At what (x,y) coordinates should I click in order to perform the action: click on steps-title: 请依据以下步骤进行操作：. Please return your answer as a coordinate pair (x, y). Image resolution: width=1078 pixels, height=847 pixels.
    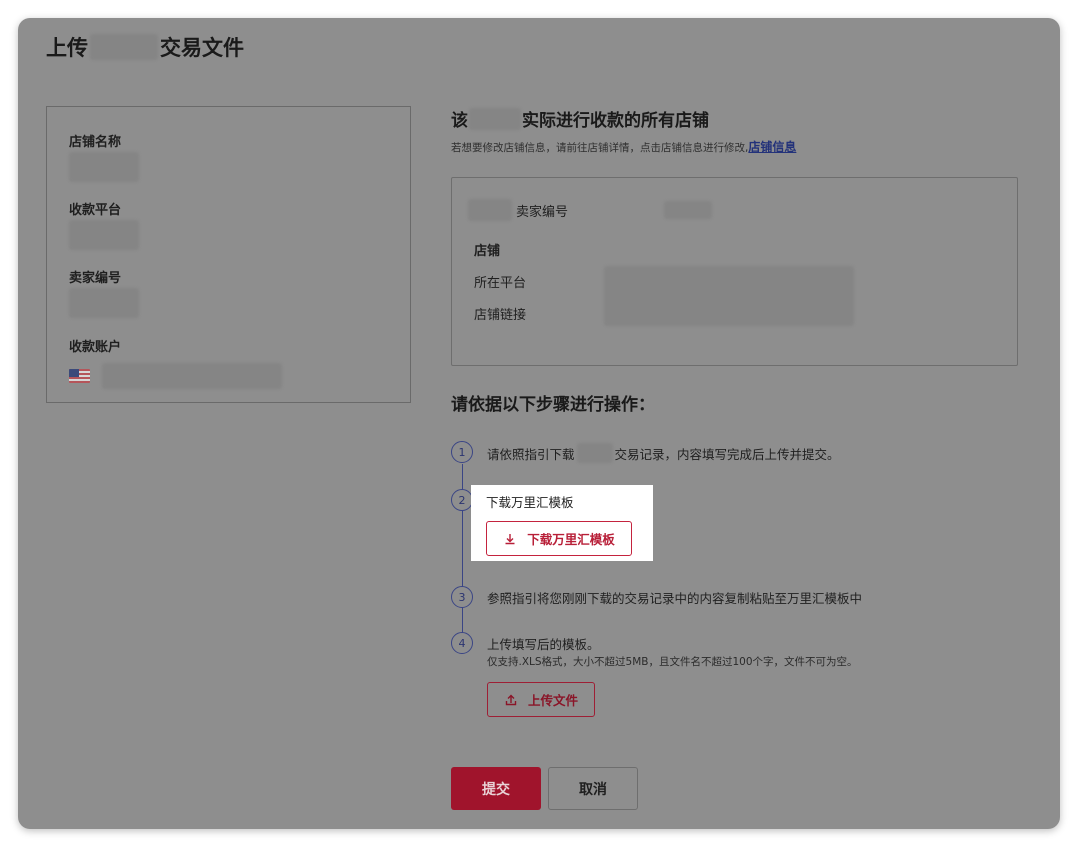
    Looking at the image, I should click on (553, 405).